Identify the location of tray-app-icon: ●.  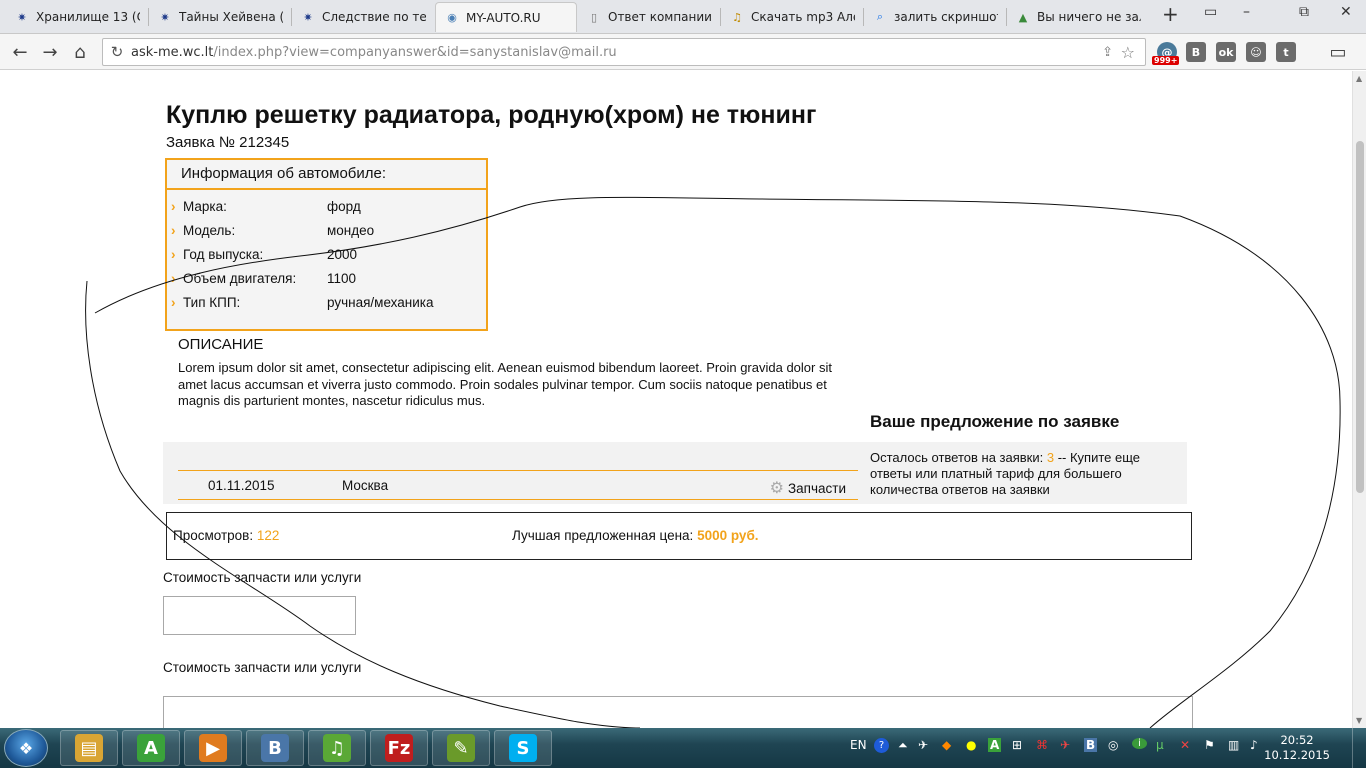
(971, 745).